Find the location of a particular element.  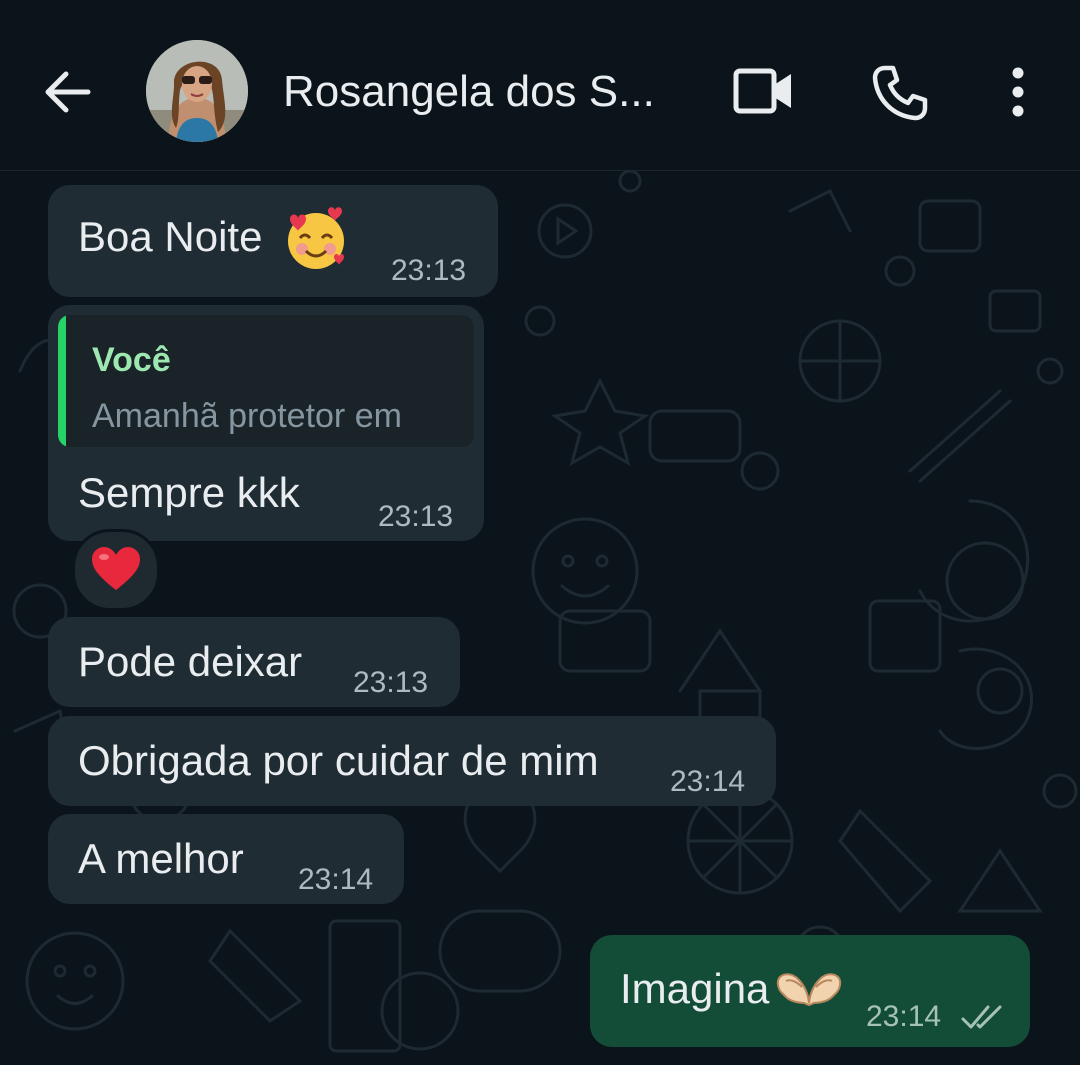

quote-text: Amanhã protetor em is located at coordinates (247, 416).